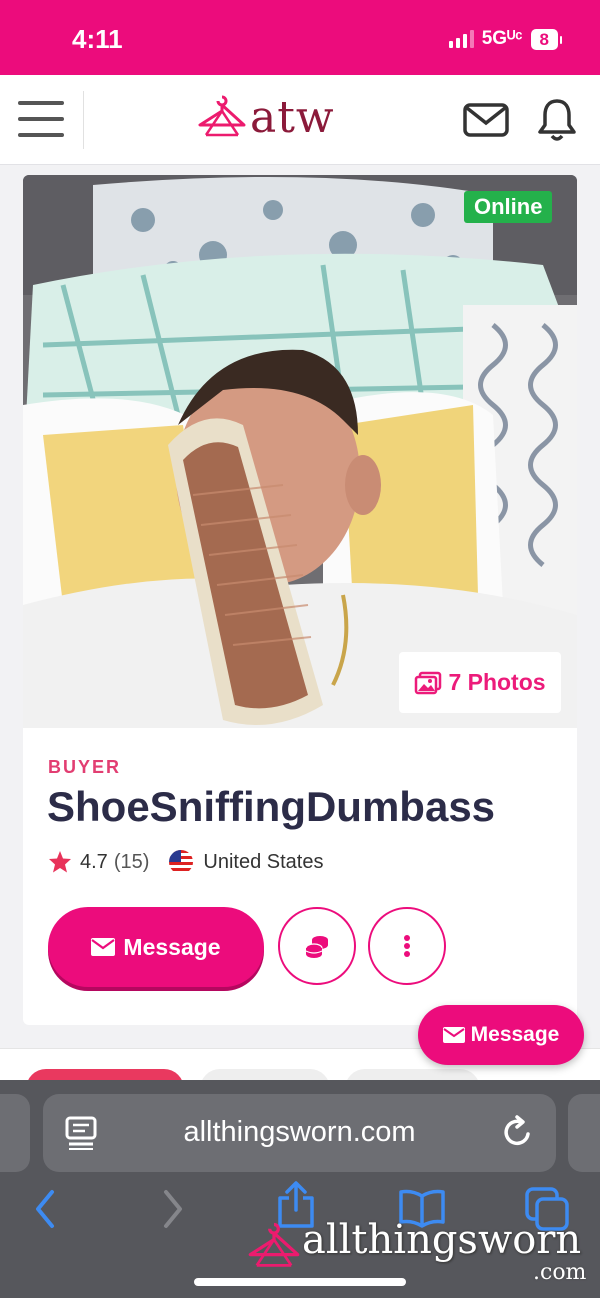 Image resolution: width=600 pixels, height=1298 pixels. Describe the element at coordinates (584, 1133) in the screenshot. I see `next-tab-preview` at that location.